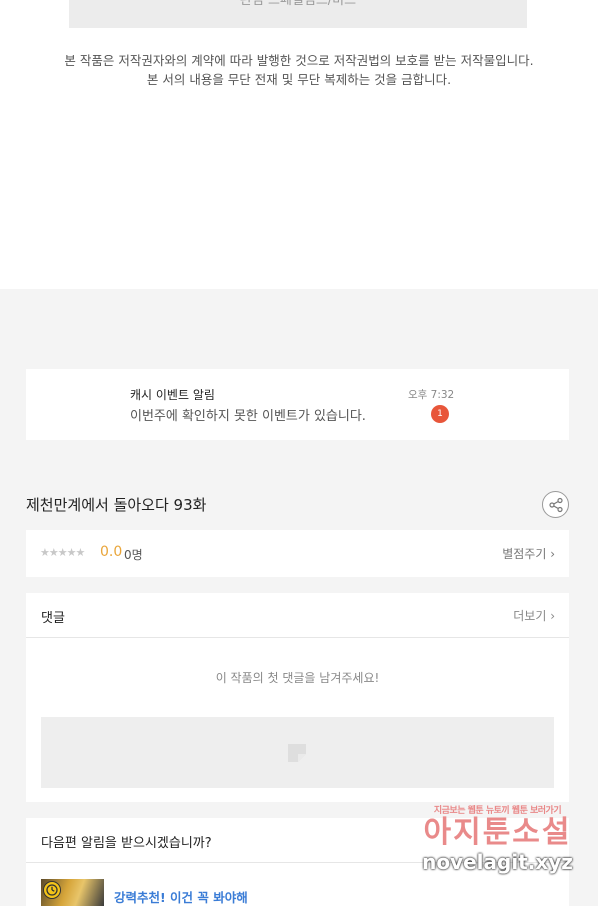  What do you see at coordinates (297, 678) in the screenshot?
I see `comments-empty-text: 이 작품의 첫 댓글을 남겨주세요!` at bounding box center [297, 678].